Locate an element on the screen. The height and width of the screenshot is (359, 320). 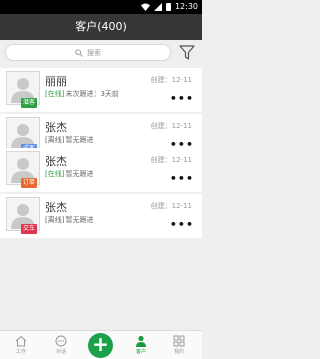
customer-card: 订单 张杰 创建：12-11 [在线]暂无跟进 ••• is located at coordinates (101, 170).